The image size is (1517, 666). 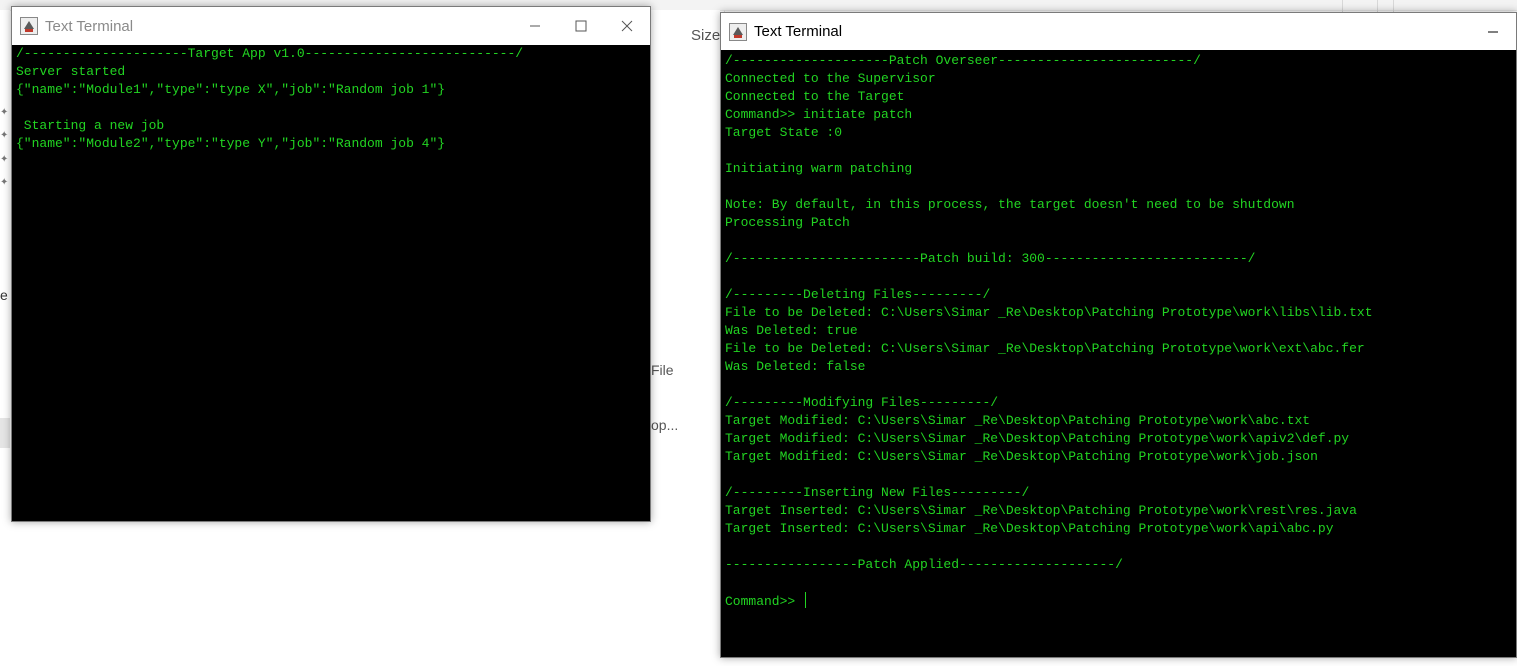 I want to click on explorer-content-strip, so click(x=685, y=338).